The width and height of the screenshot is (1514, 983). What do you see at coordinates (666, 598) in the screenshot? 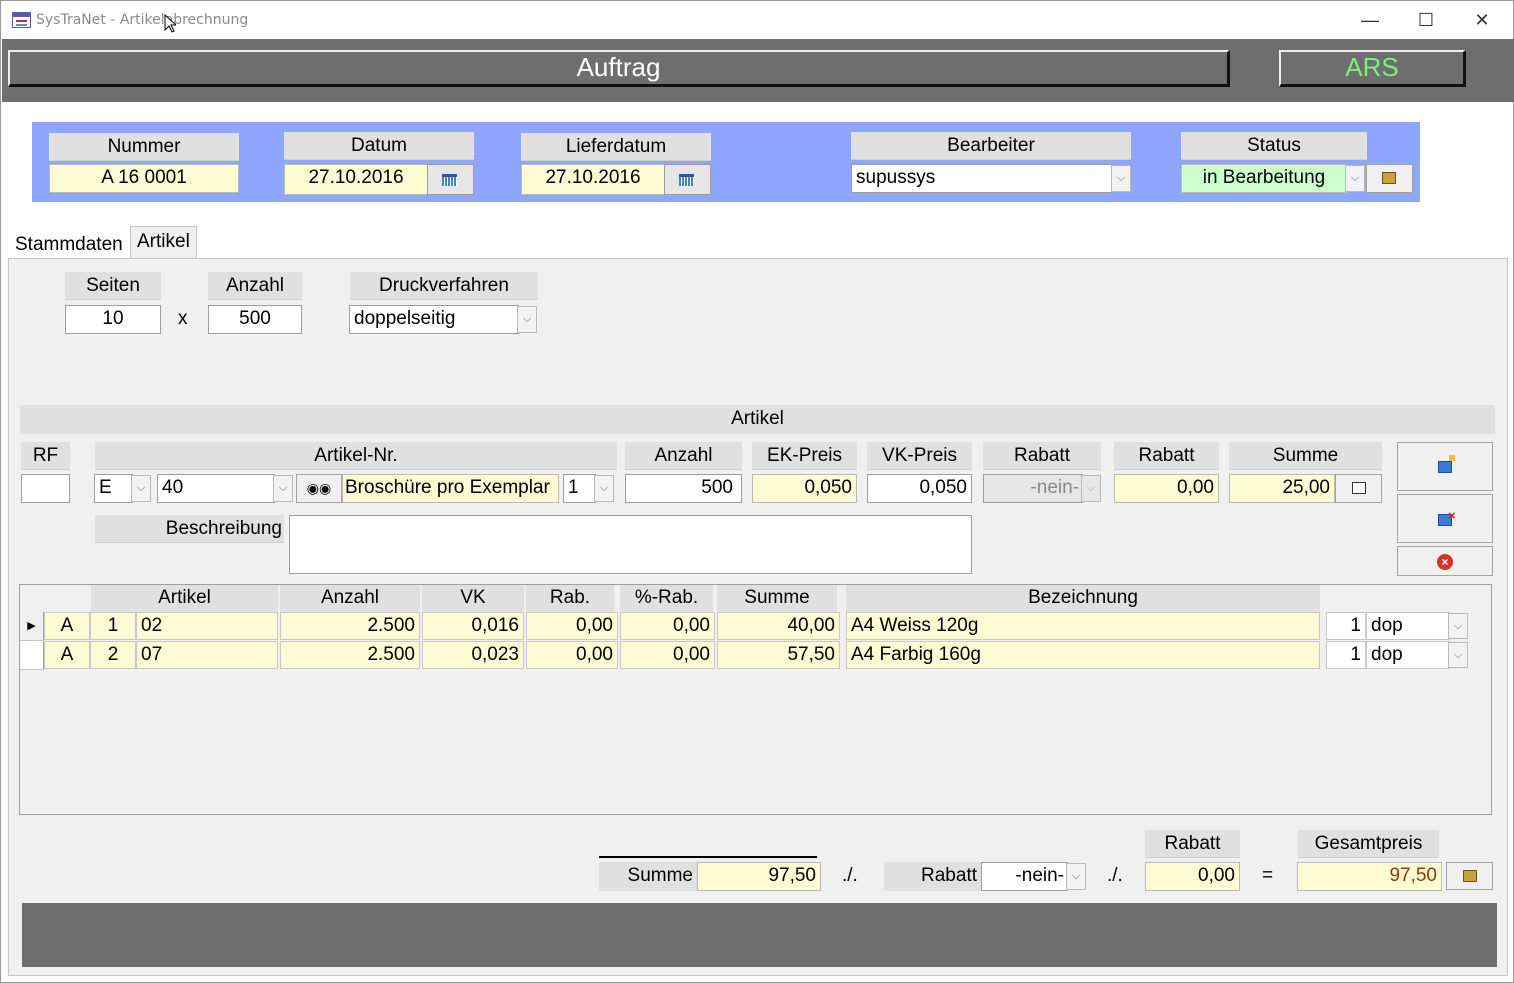
I see `col-header-prozent-rab: %-Rab.` at bounding box center [666, 598].